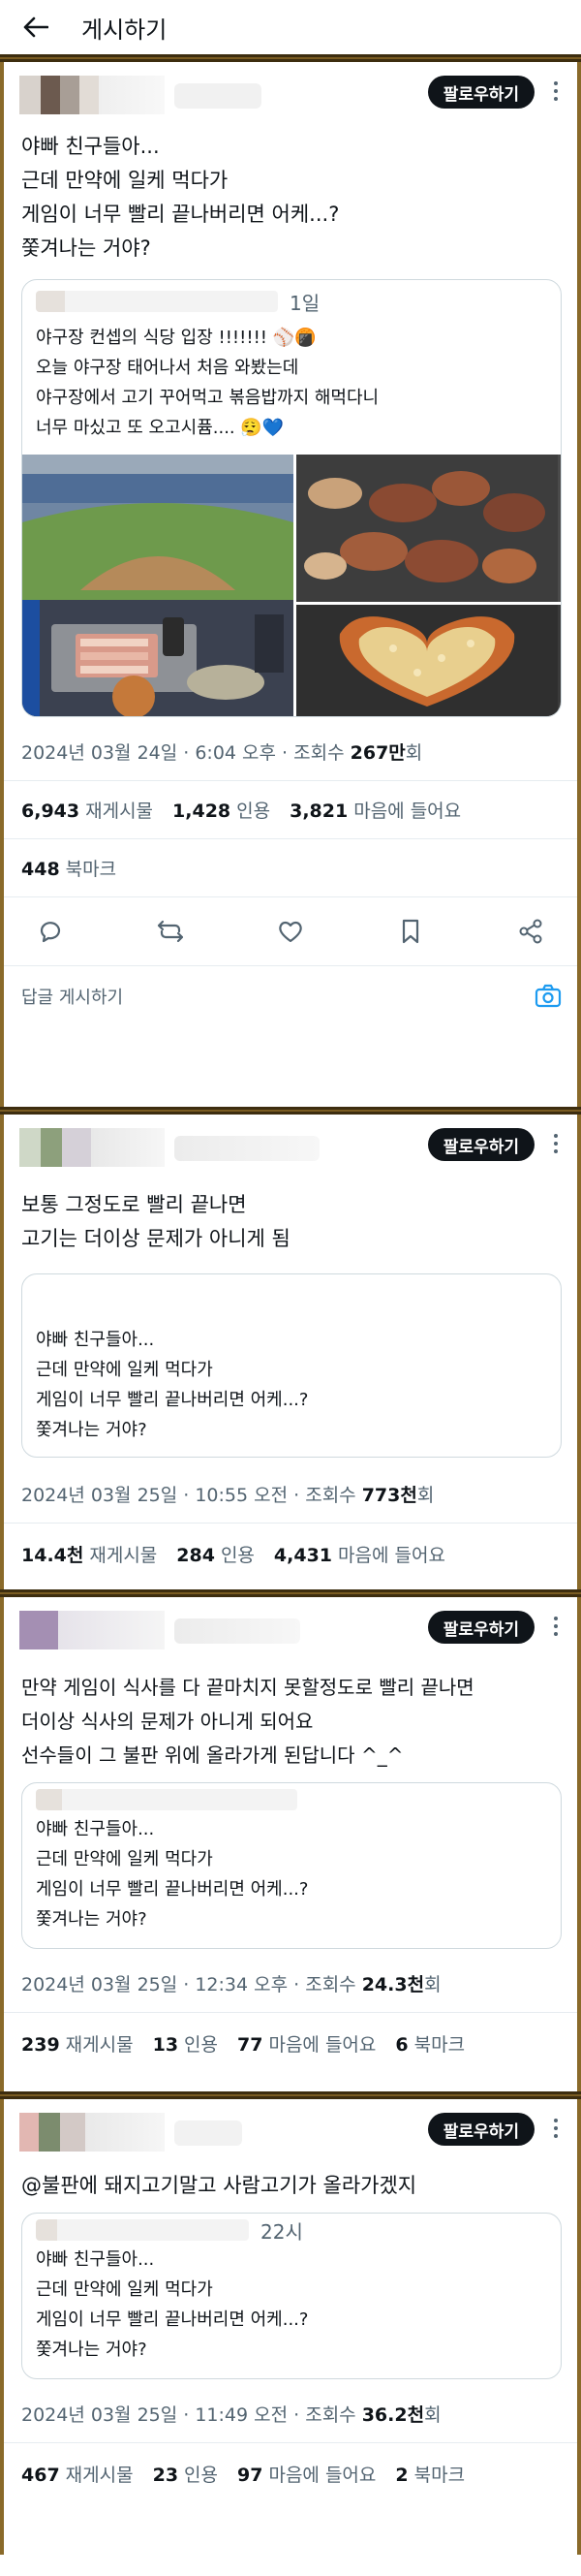 The height and width of the screenshot is (2576, 581). I want to click on quoted-post-header: 1일, so click(291, 298).